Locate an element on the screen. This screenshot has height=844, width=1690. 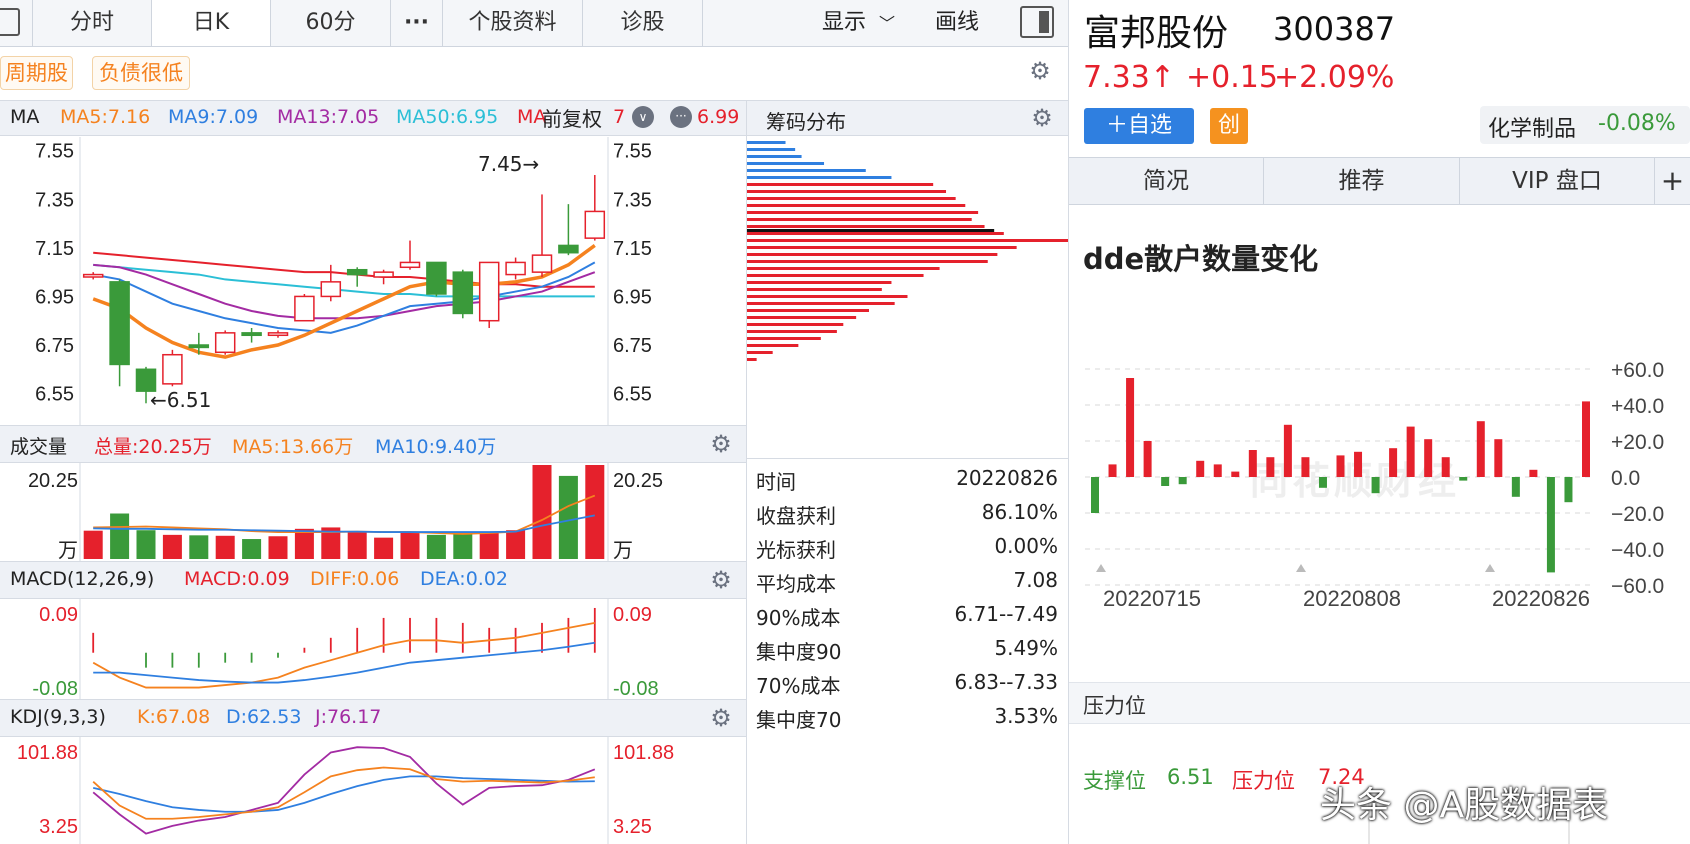
chips-chart is located at coordinates (907, 267).